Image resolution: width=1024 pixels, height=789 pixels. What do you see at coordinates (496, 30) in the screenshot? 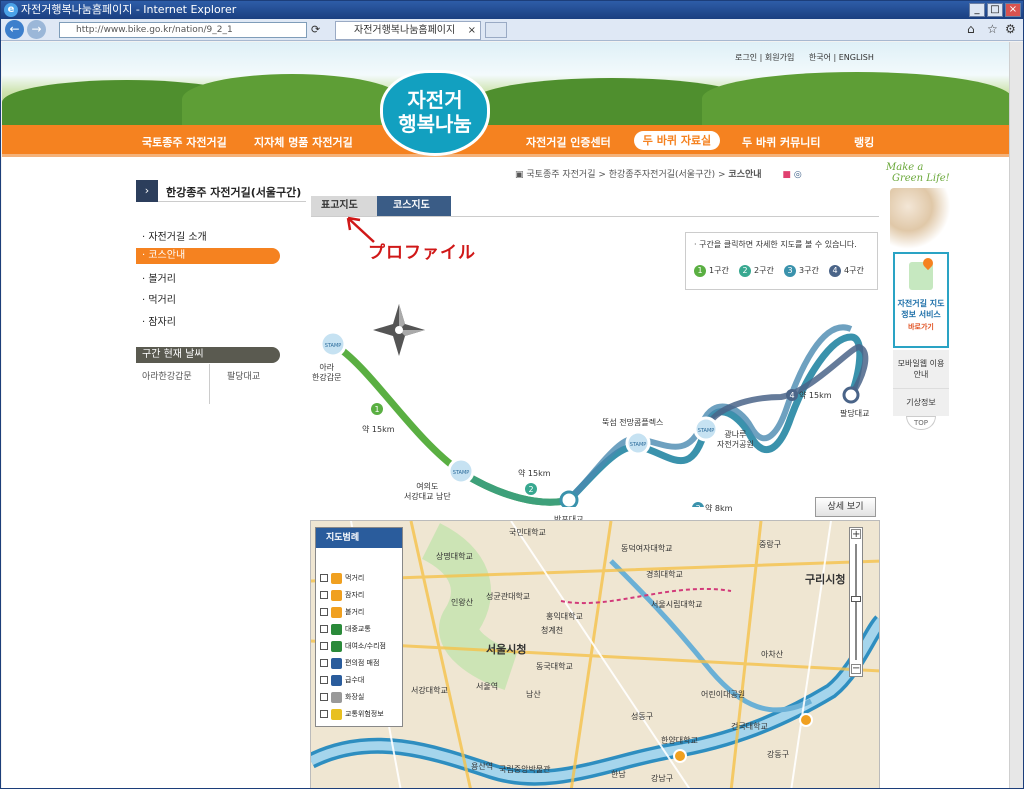
I see `new-tab-button` at bounding box center [496, 30].